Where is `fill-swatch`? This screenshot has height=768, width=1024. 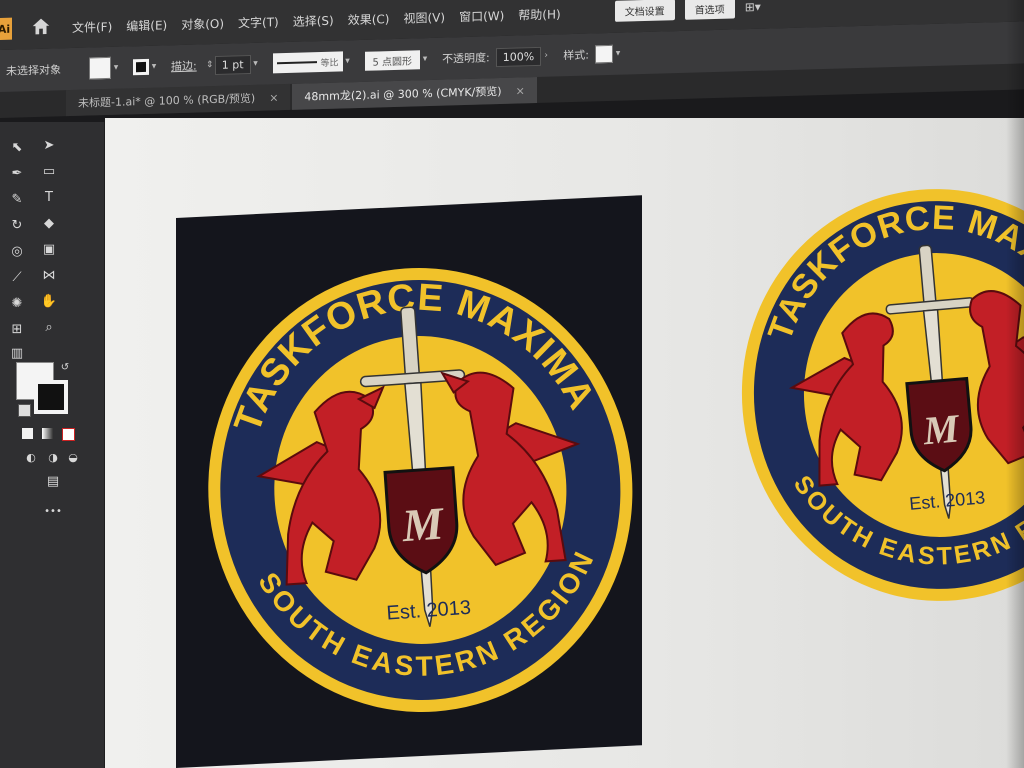 fill-swatch is located at coordinates (100, 68).